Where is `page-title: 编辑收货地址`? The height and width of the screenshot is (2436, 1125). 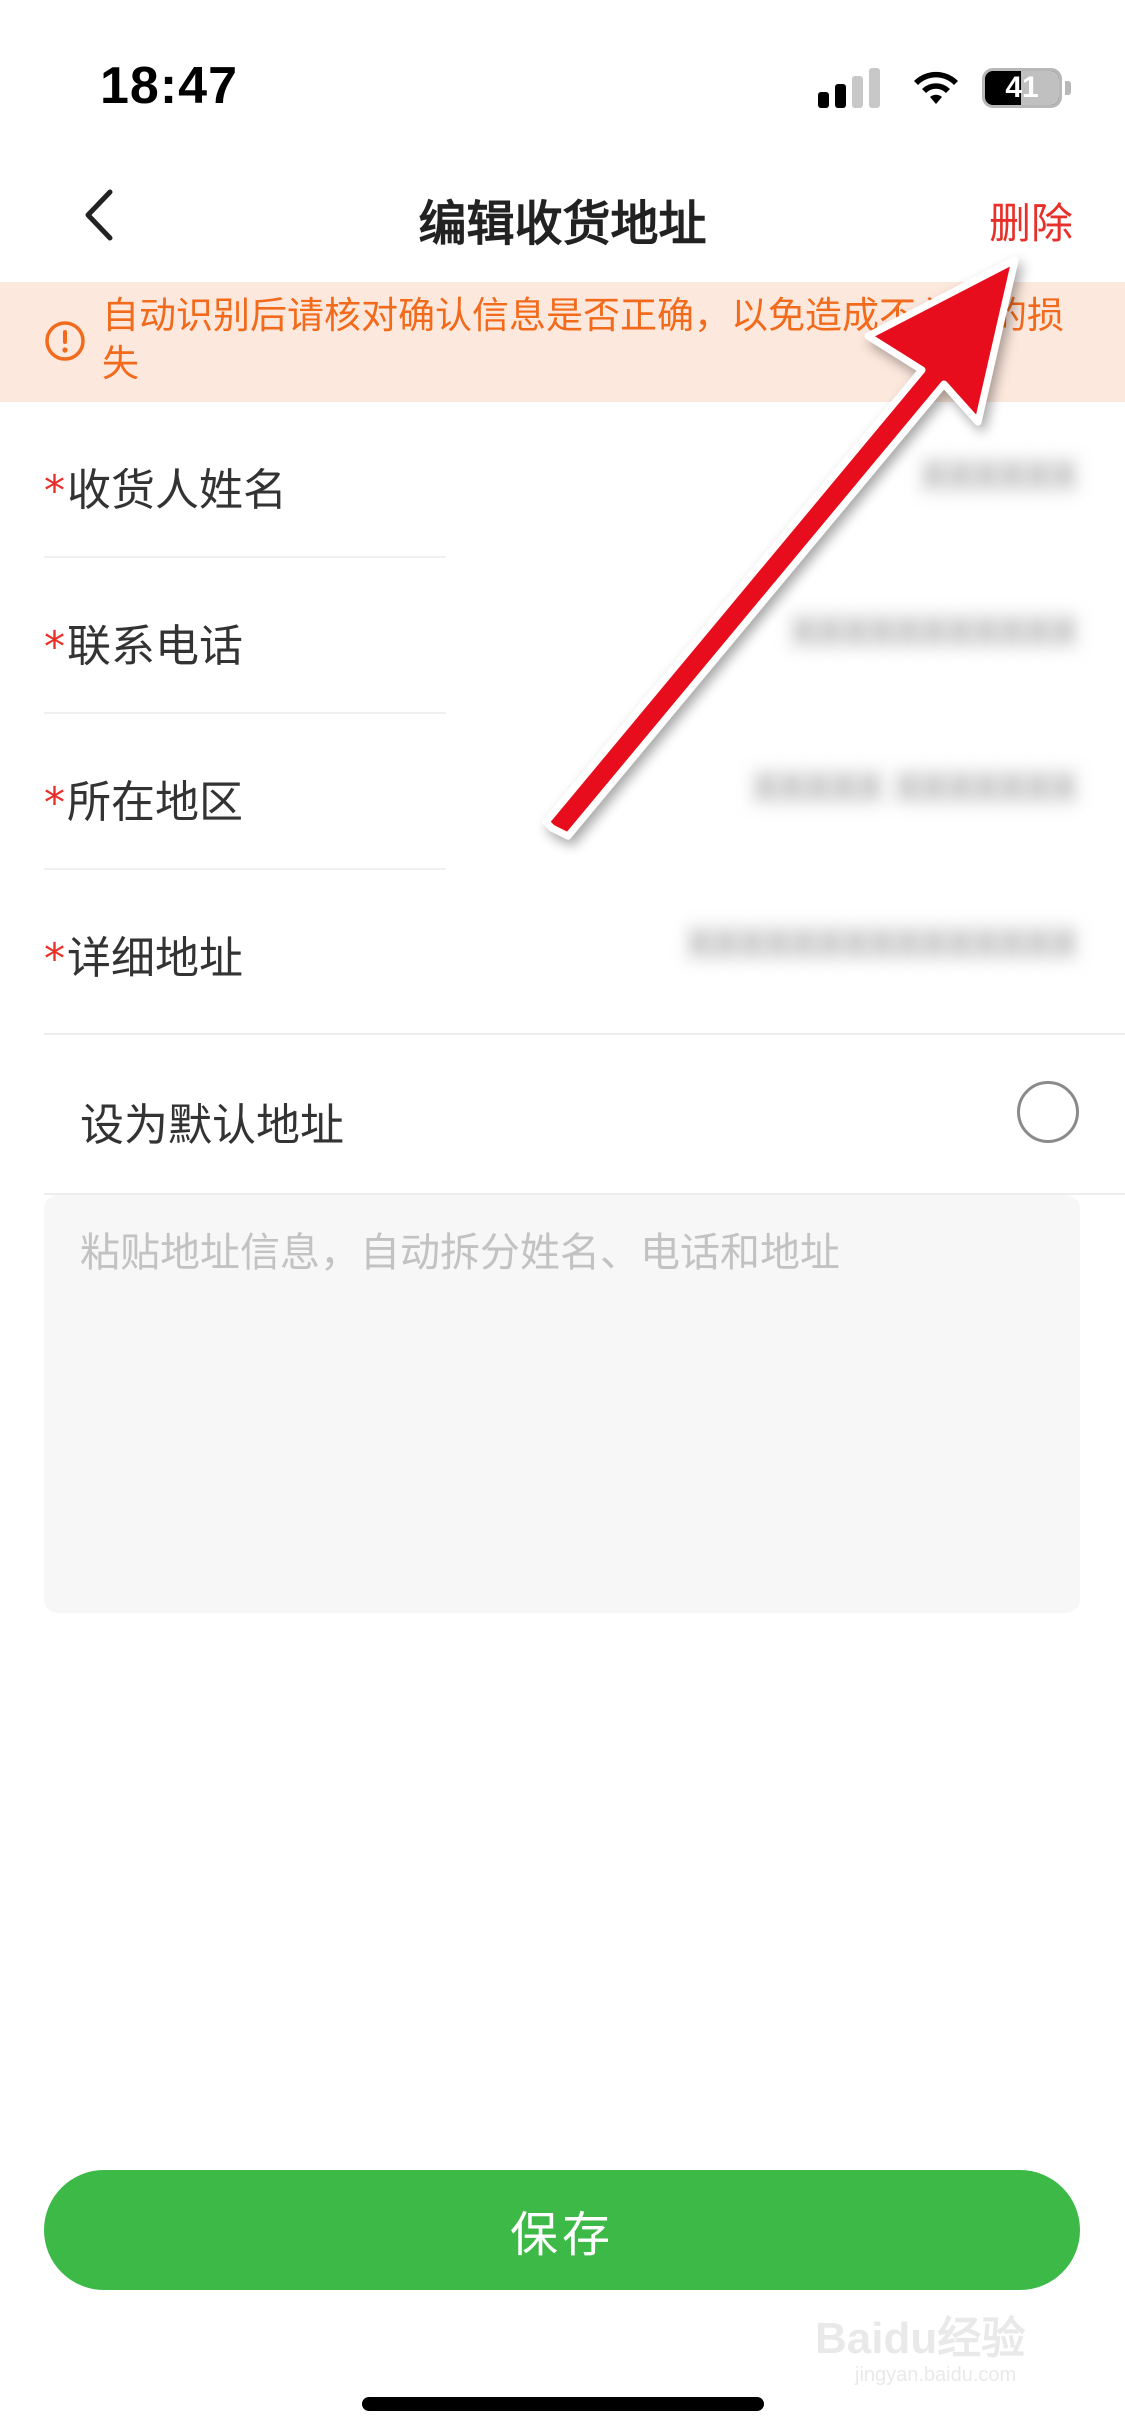 page-title: 编辑收货地址 is located at coordinates (562, 224).